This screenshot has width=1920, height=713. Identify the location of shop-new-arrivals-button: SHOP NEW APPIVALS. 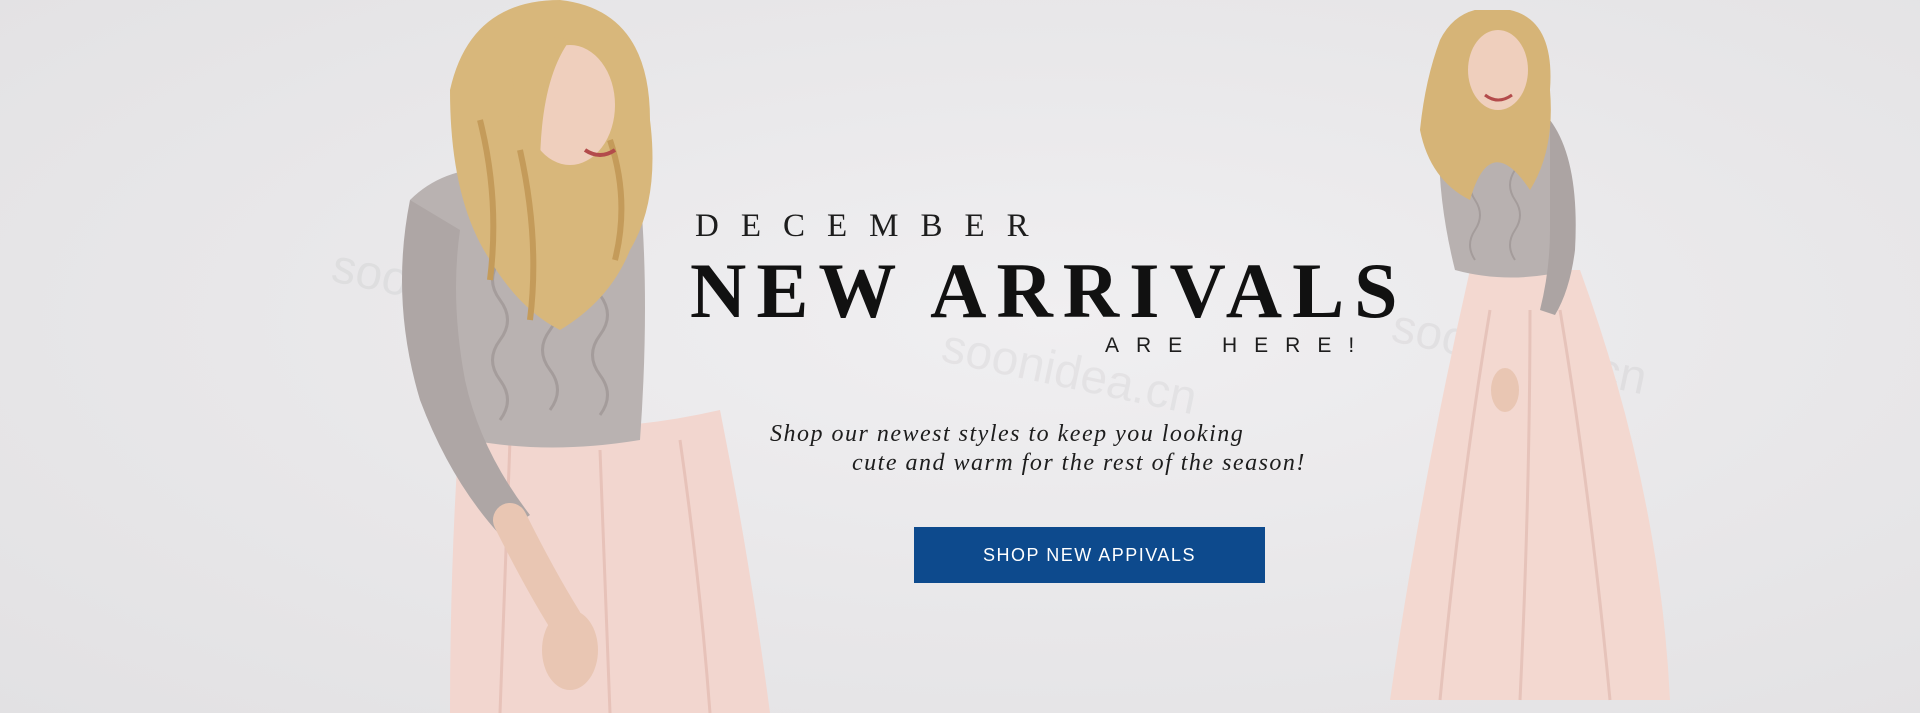
(1089, 555).